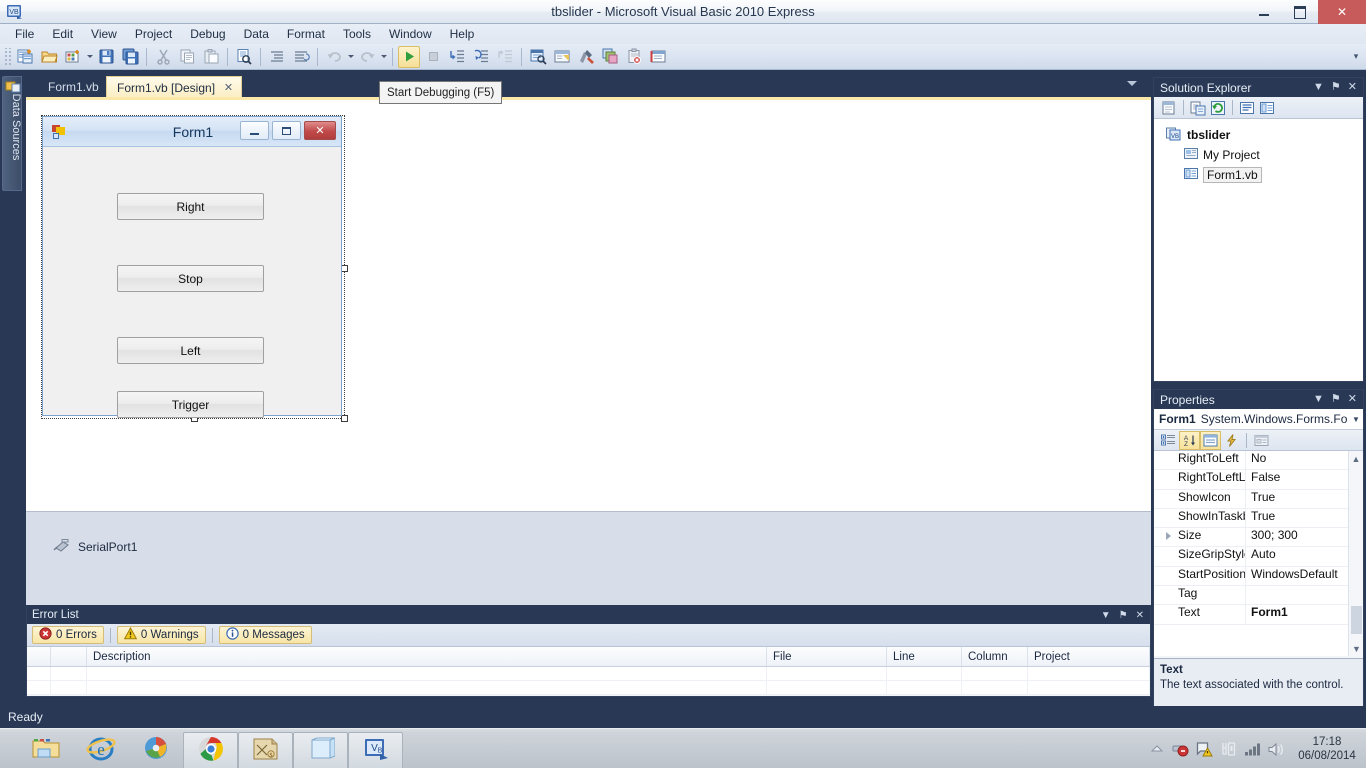  I want to click on property-row: SizeGripStyle Auto, so click(1258, 557).